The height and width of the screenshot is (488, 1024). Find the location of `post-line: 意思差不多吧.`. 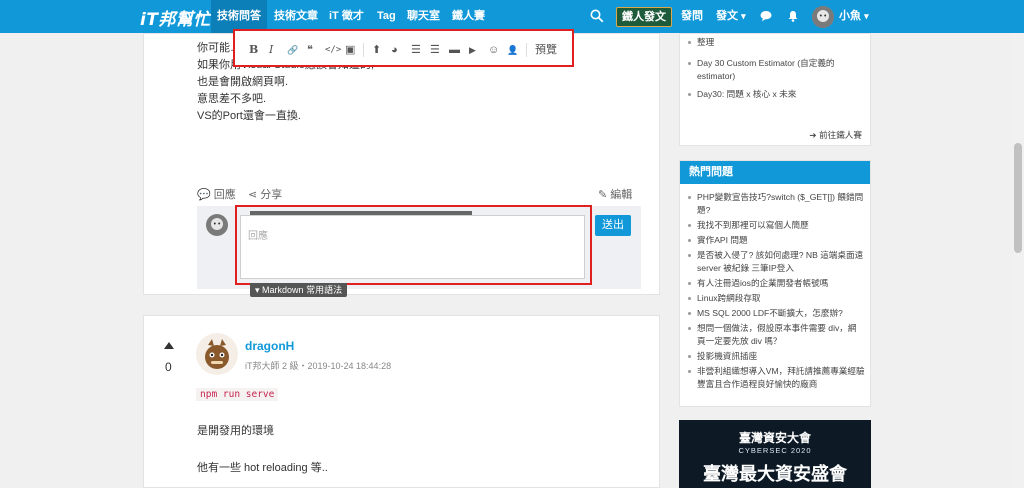

post-line: 意思差不多吧. is located at coordinates (232, 99).